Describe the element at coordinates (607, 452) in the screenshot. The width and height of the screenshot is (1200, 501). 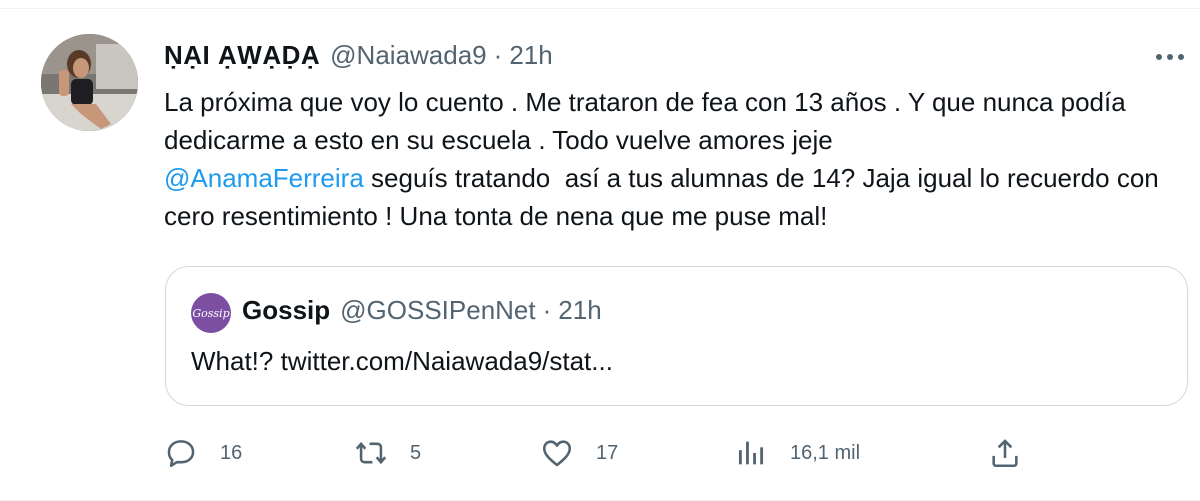
I see `like-count: 17` at that location.